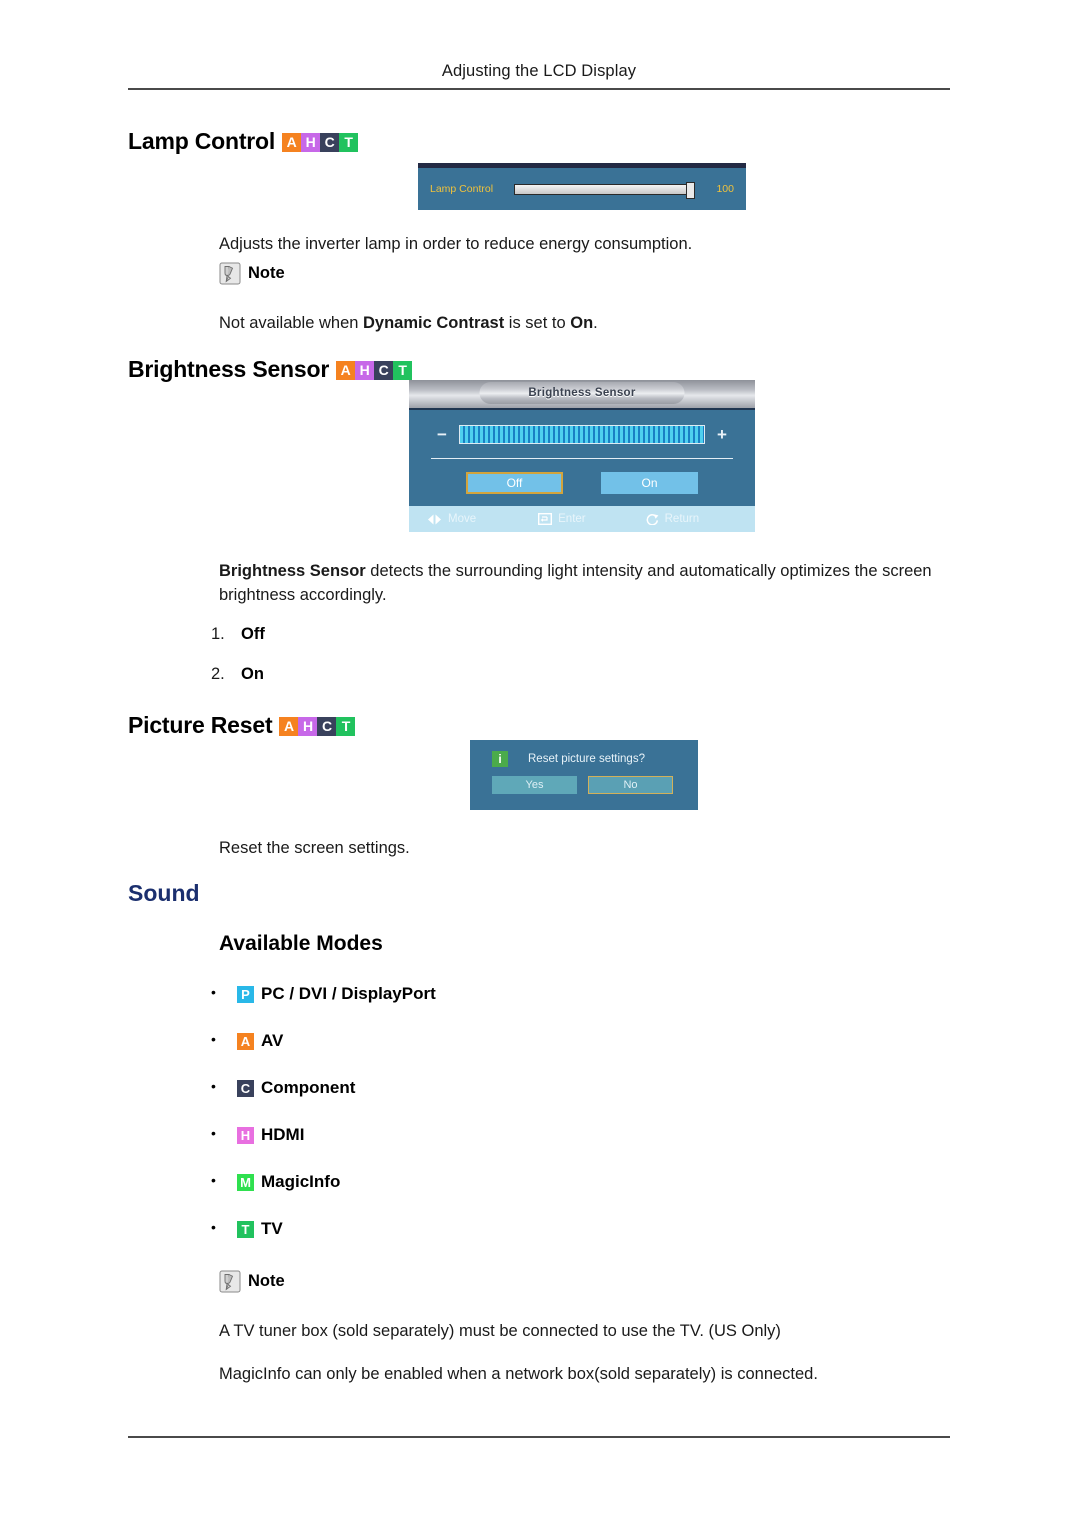 The image size is (1080, 1527). I want to click on note-text-mid: is set to, so click(537, 323).